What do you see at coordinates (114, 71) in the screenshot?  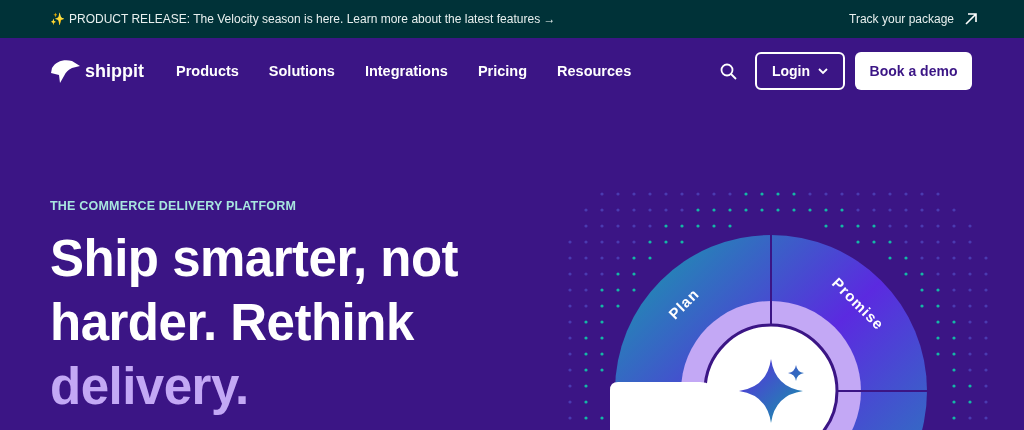 I see `logo-text: shippit` at bounding box center [114, 71].